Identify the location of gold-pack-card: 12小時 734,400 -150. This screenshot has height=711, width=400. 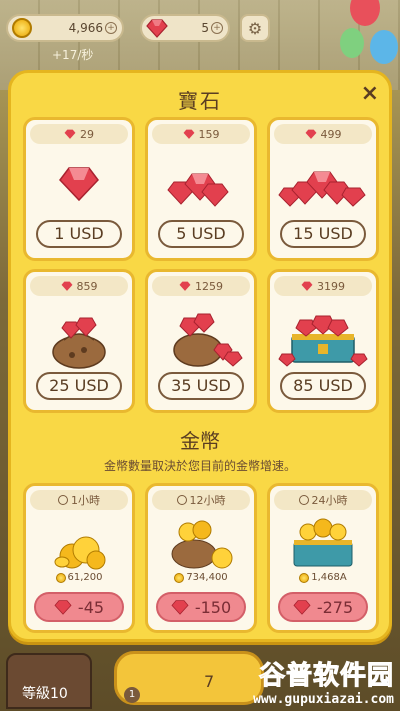
(201, 558).